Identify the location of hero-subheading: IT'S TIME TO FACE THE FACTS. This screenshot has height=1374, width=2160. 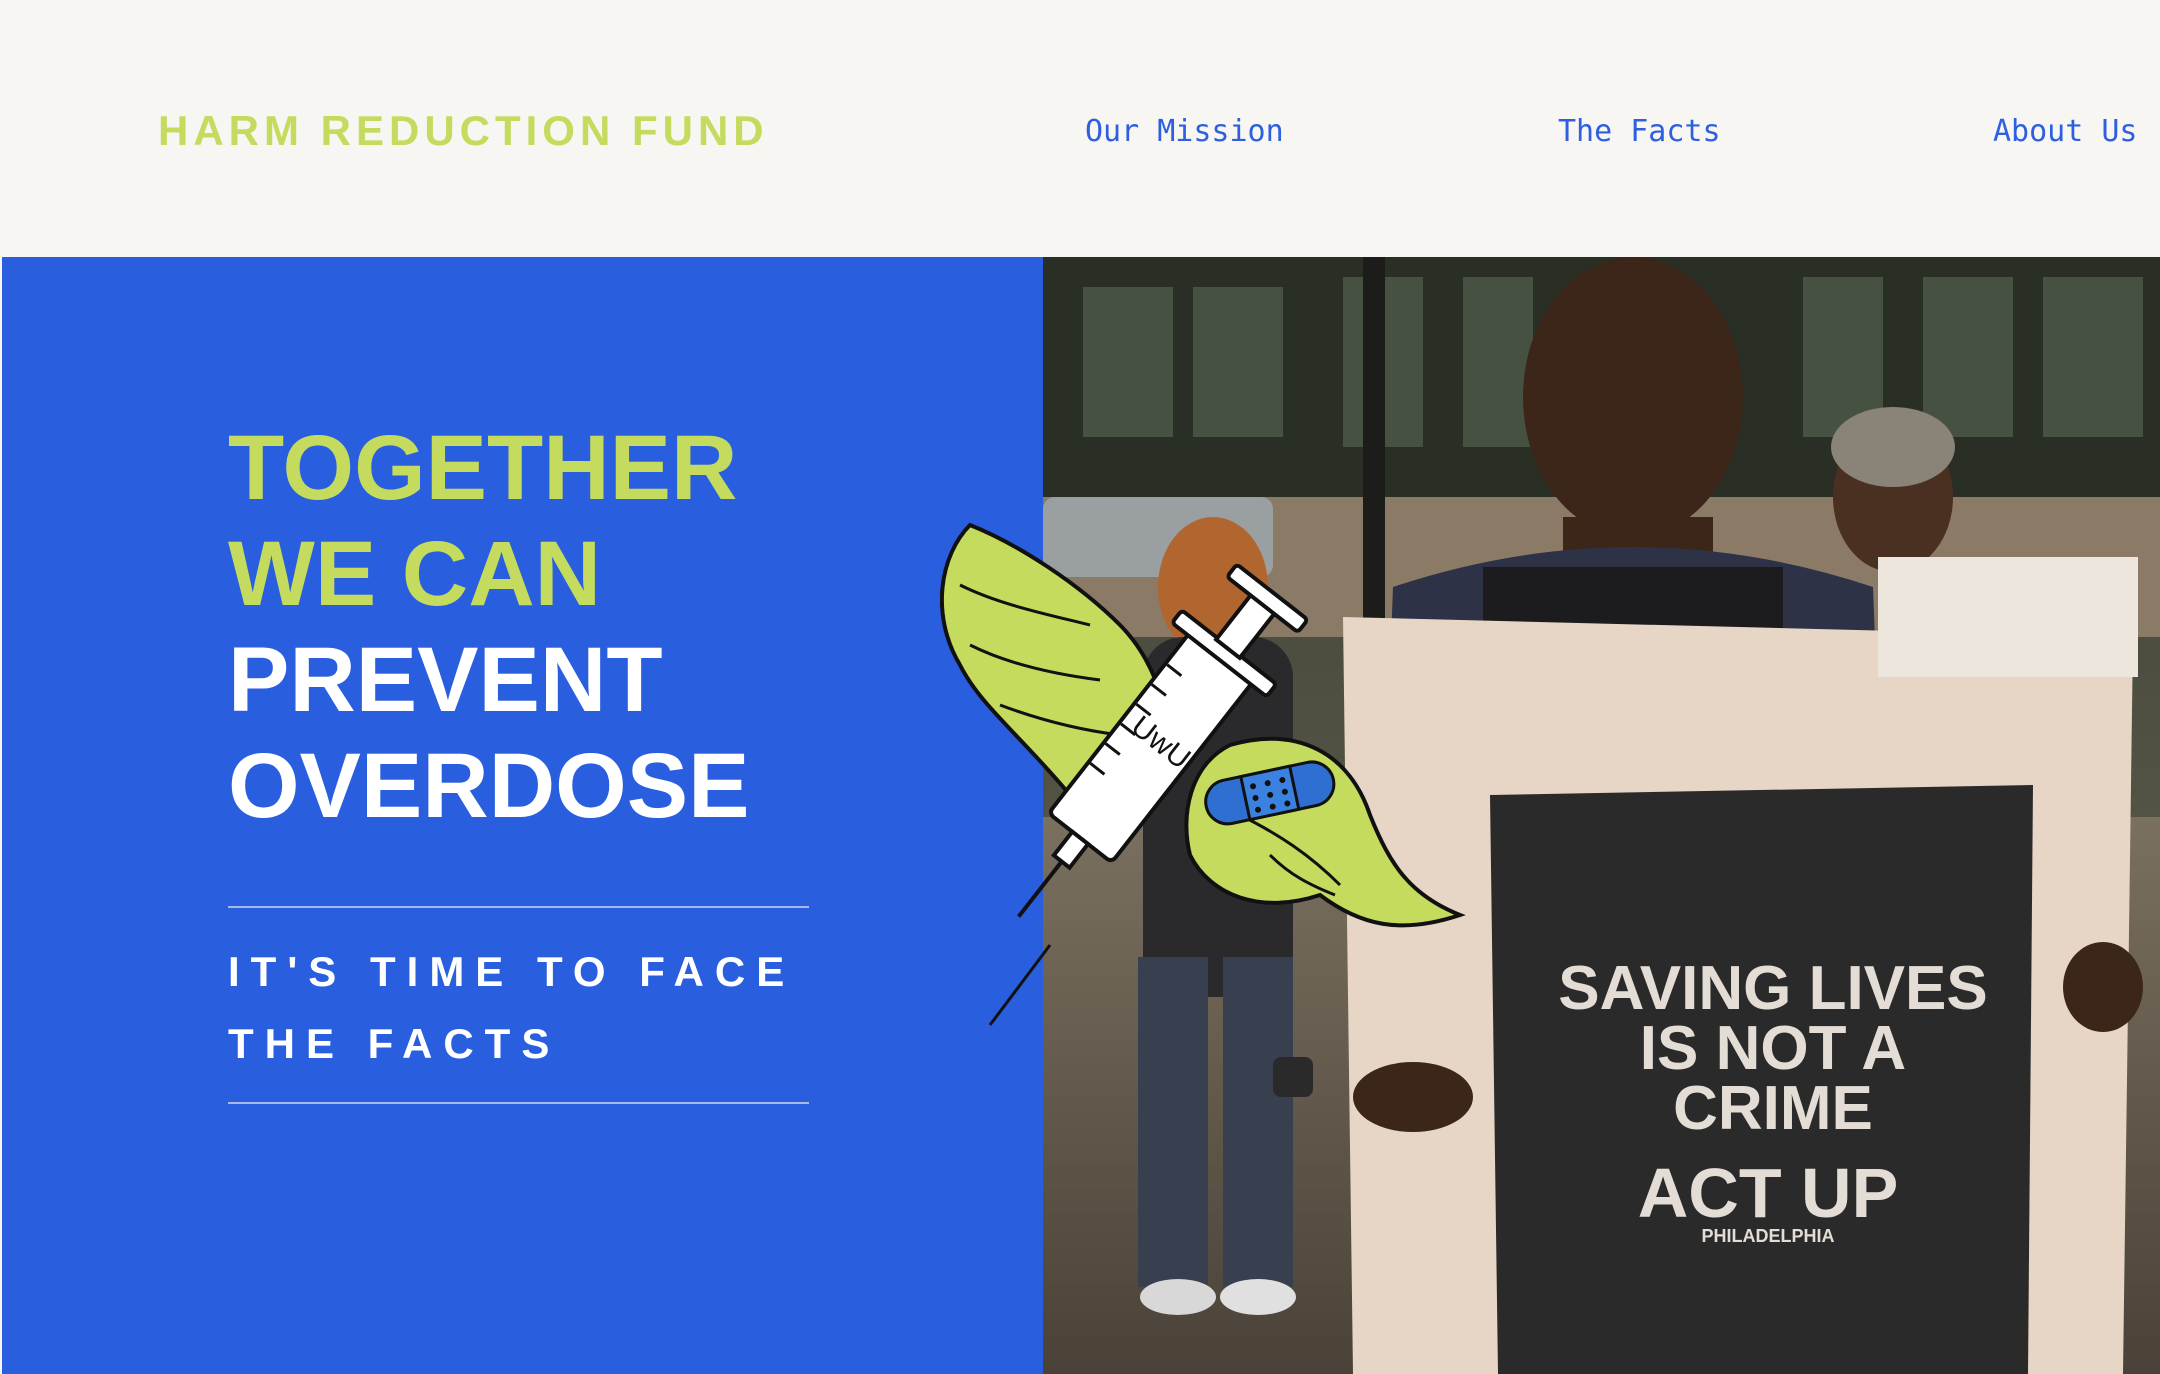
(512, 1007).